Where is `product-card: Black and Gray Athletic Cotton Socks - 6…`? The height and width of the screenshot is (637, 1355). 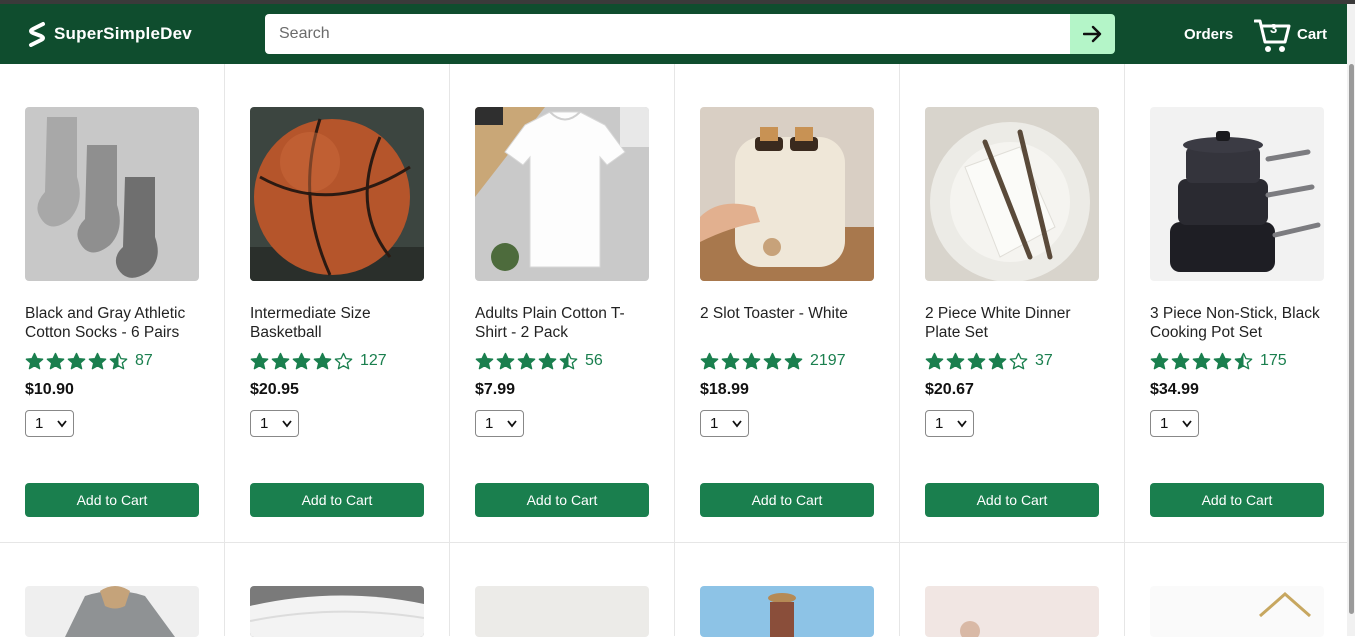
product-card: Black and Gray Athletic Cotton Socks - 6… is located at coordinates (112, 303).